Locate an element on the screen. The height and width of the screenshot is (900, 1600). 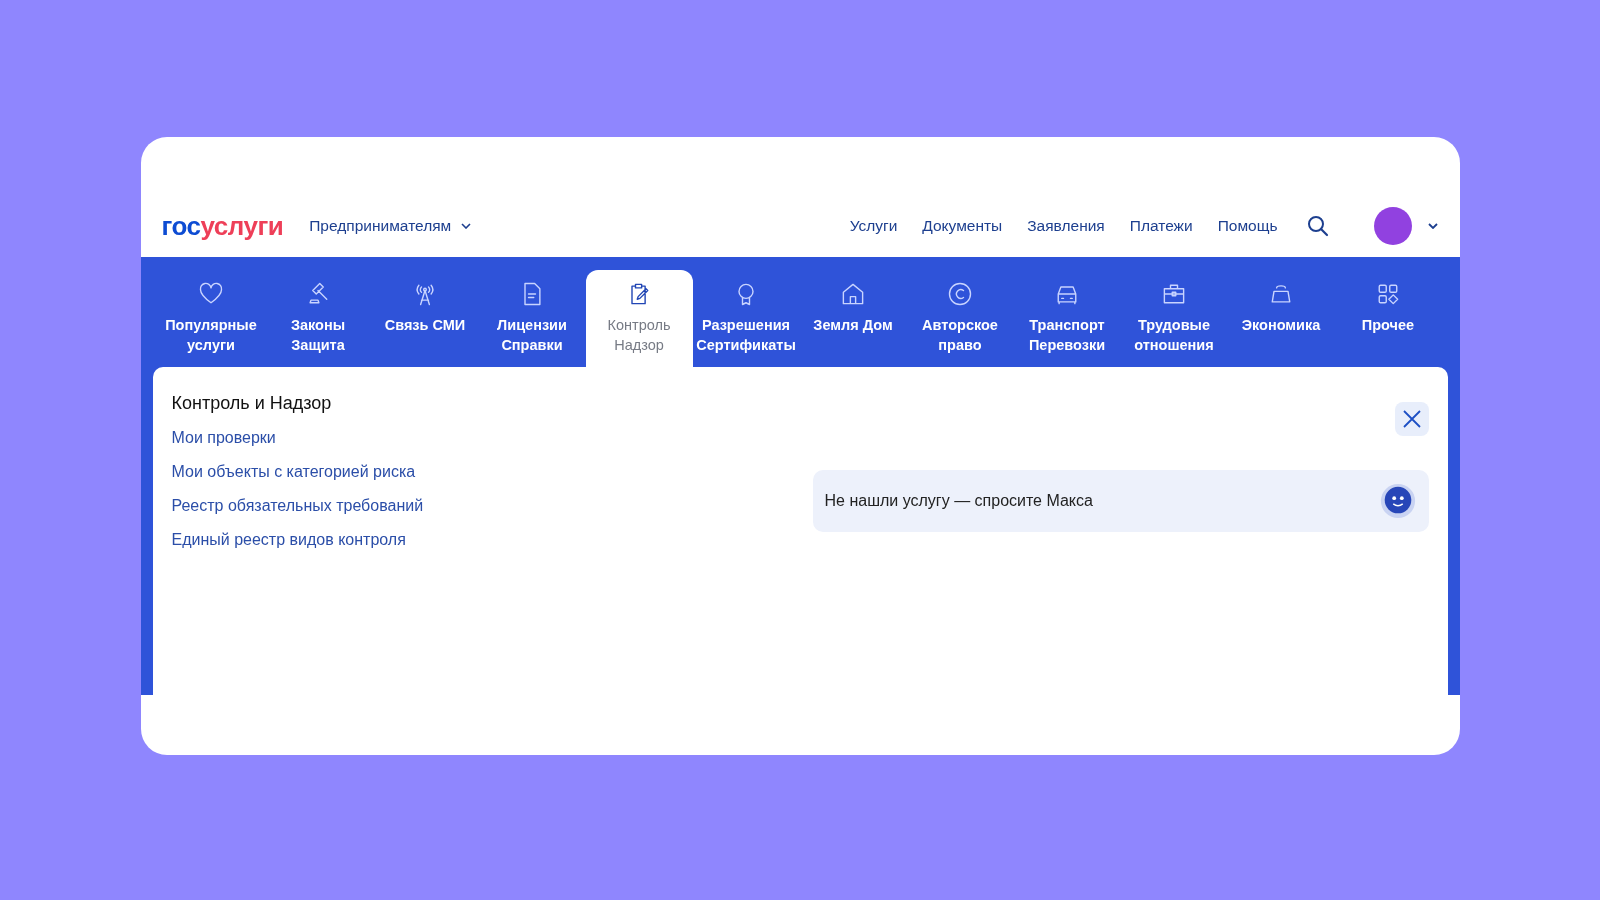
assistant-prompt-text: Не нашли услугу — спросите Макса is located at coordinates (958, 501).